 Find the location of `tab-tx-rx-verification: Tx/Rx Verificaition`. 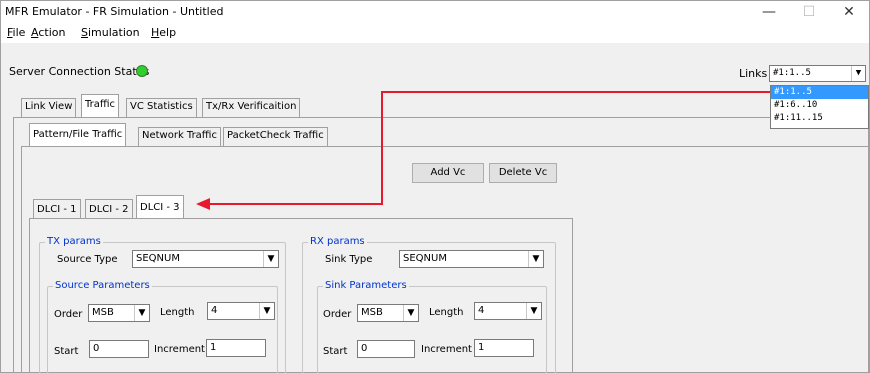

tab-tx-rx-verification: Tx/Rx Verificaition is located at coordinates (251, 108).